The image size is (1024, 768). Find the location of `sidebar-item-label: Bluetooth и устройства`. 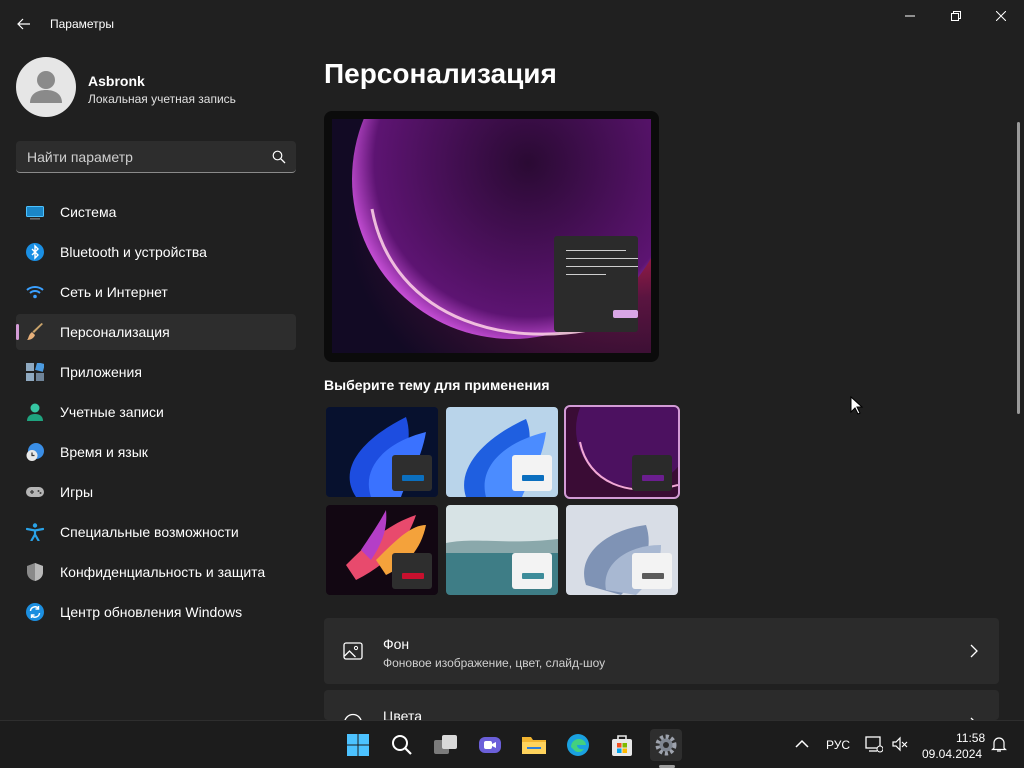

sidebar-item-label: Bluetooth и устройства is located at coordinates (133, 252).